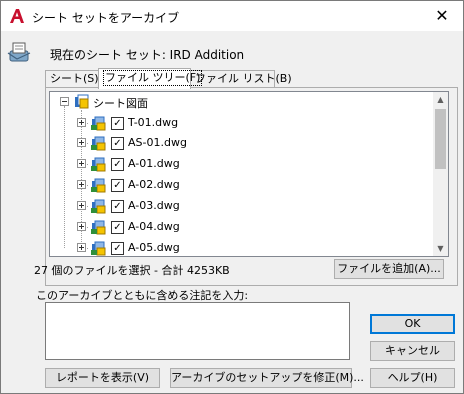  I want to click on close-icon: ✕, so click(442, 15).